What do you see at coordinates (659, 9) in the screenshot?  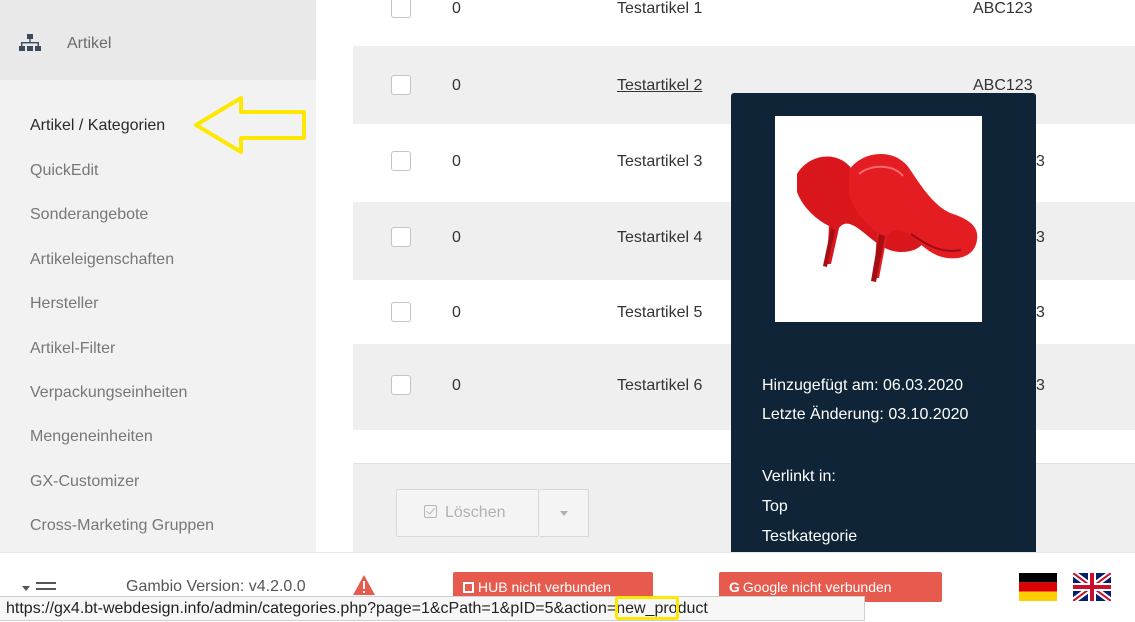 I see `row-product-name: Testartikel 1` at bounding box center [659, 9].